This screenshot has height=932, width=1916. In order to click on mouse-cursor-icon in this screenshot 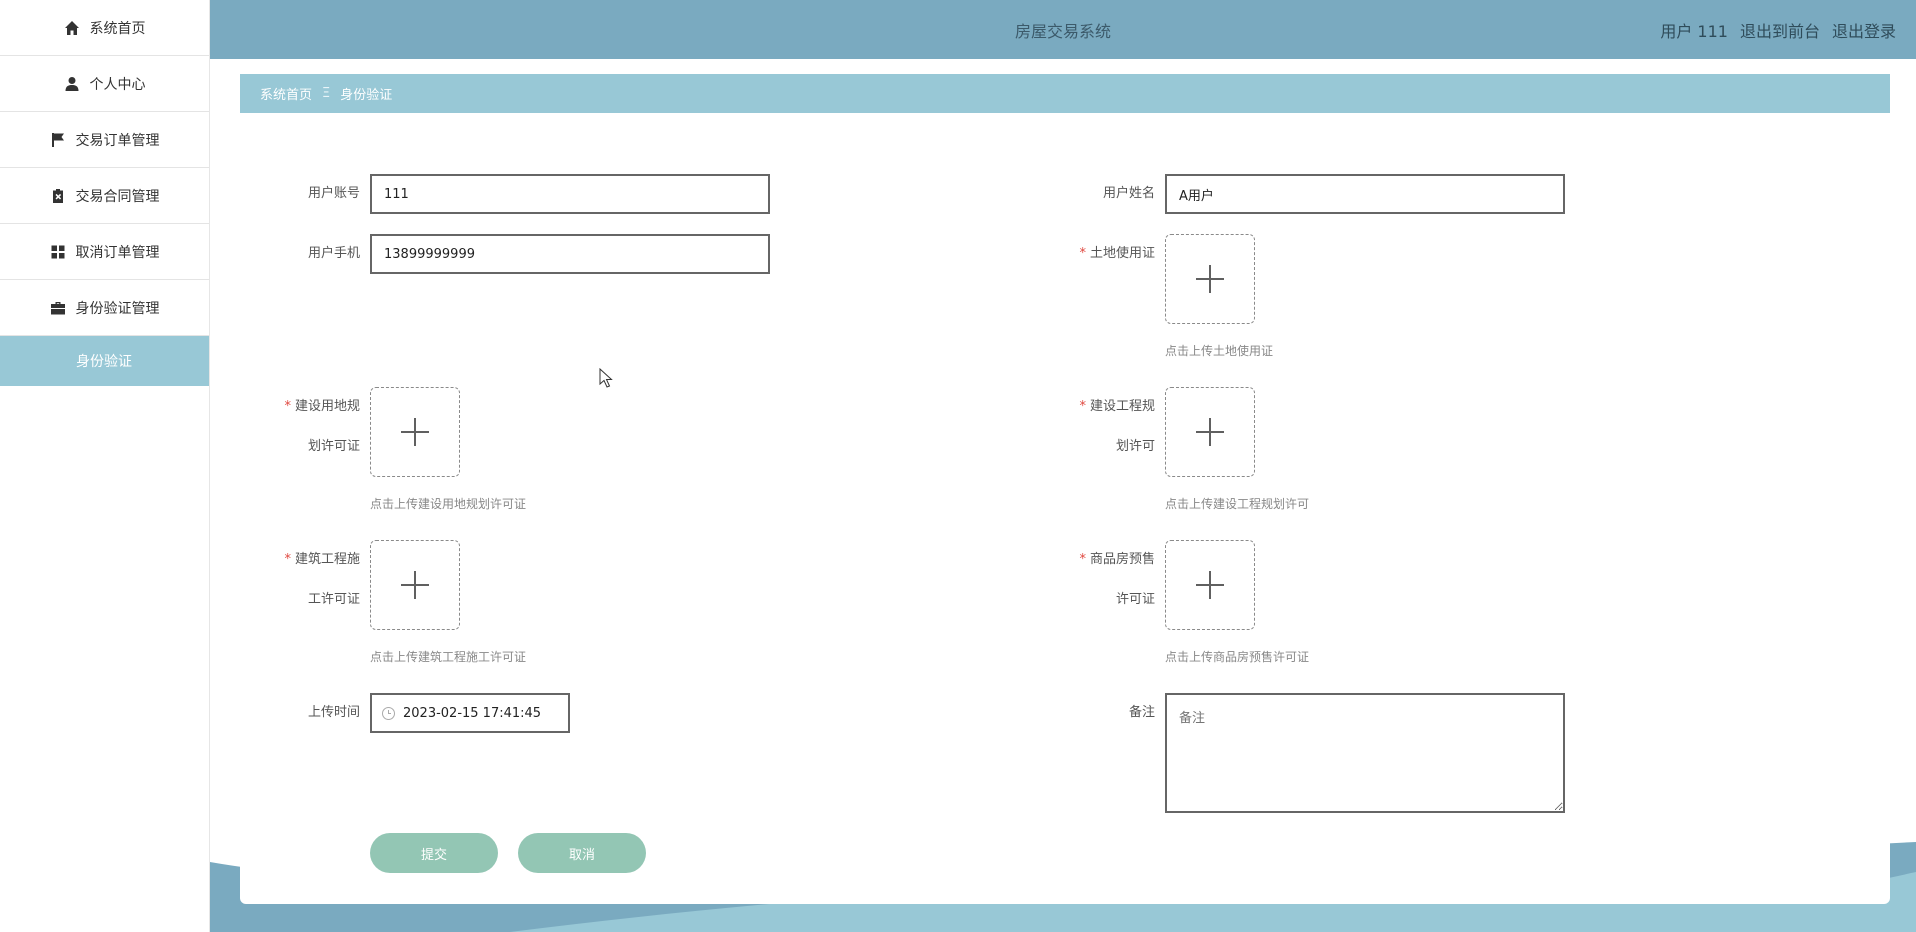, I will do `click(606, 378)`.